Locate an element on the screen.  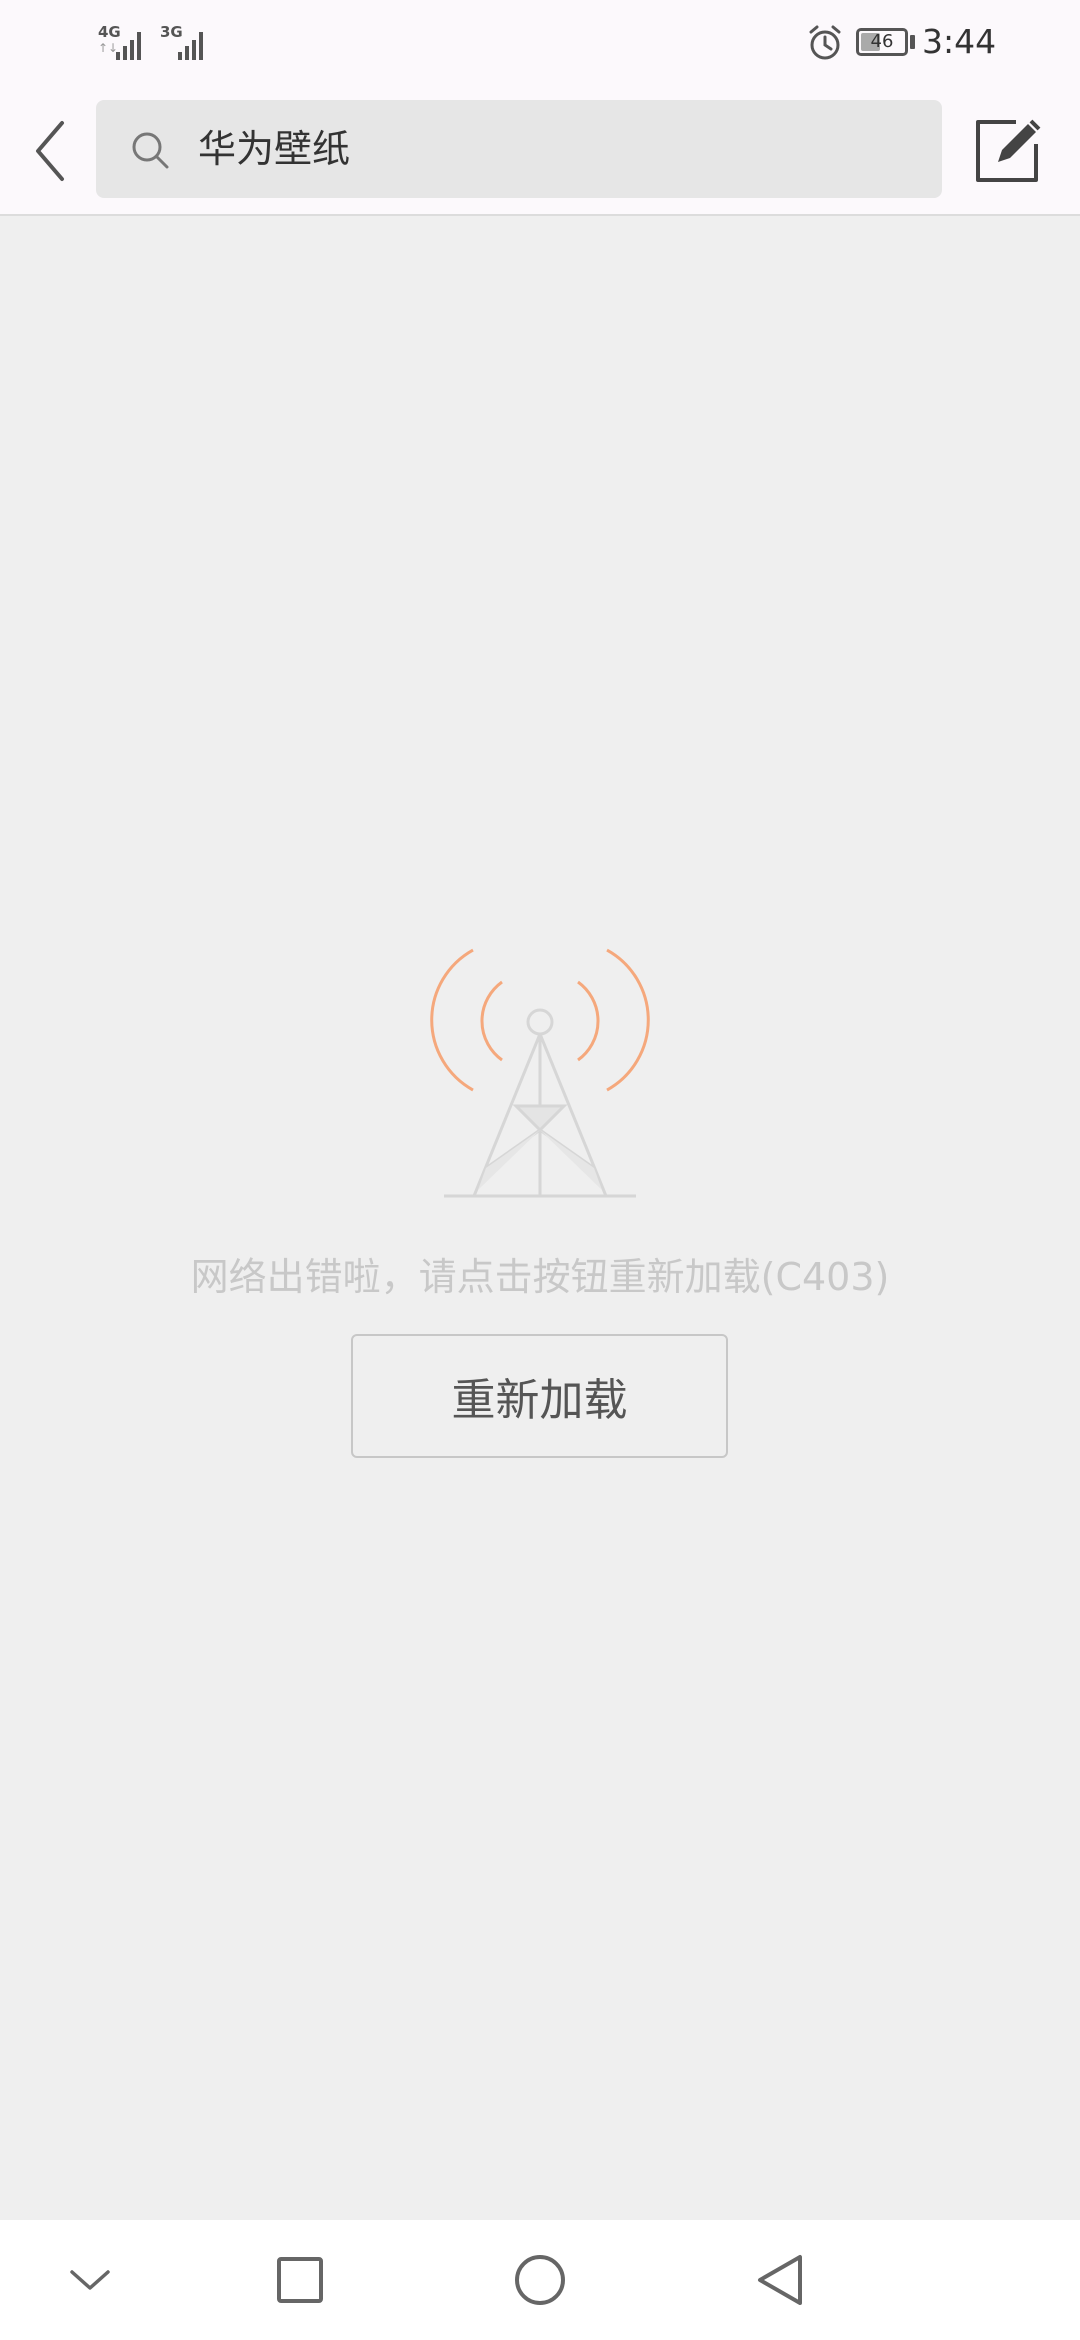
top-bar: 华为壁纸 is located at coordinates (540, 151).